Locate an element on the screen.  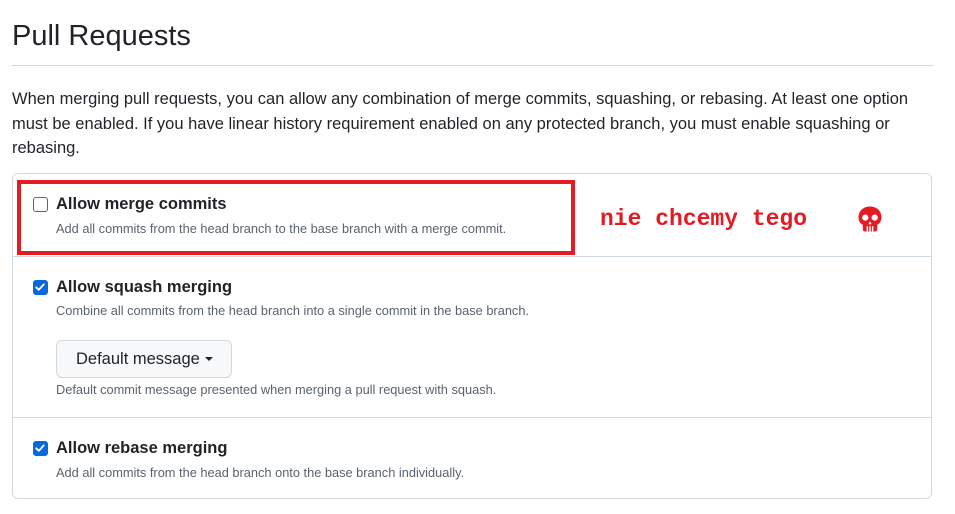
skull-icon is located at coordinates (870, 219).